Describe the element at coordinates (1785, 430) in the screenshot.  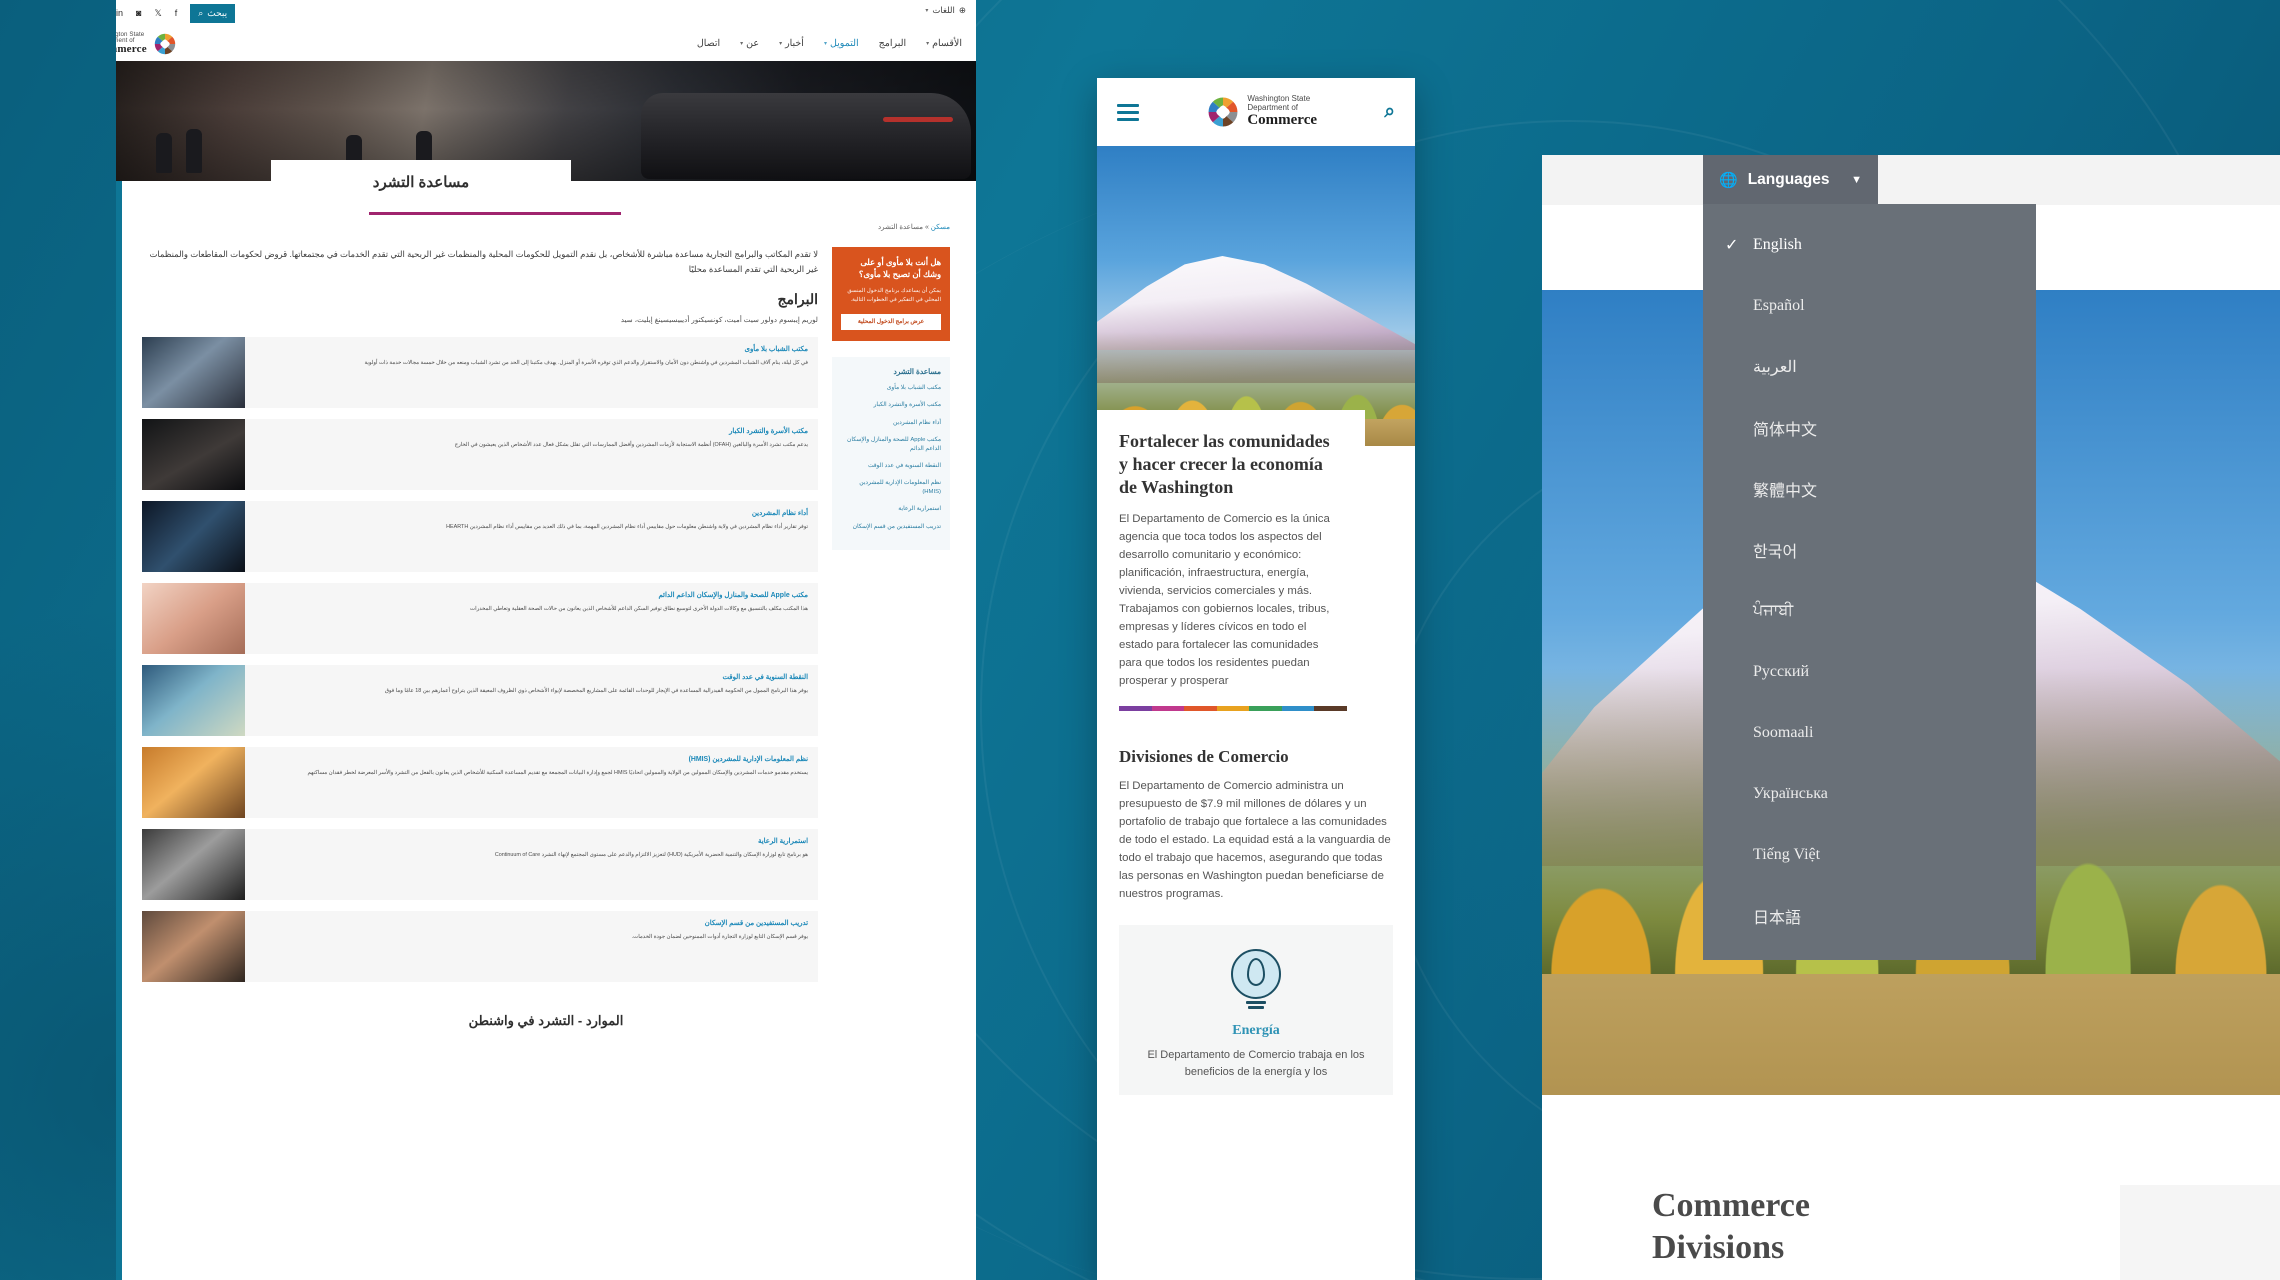
I see `language-label: 简体中文` at that location.